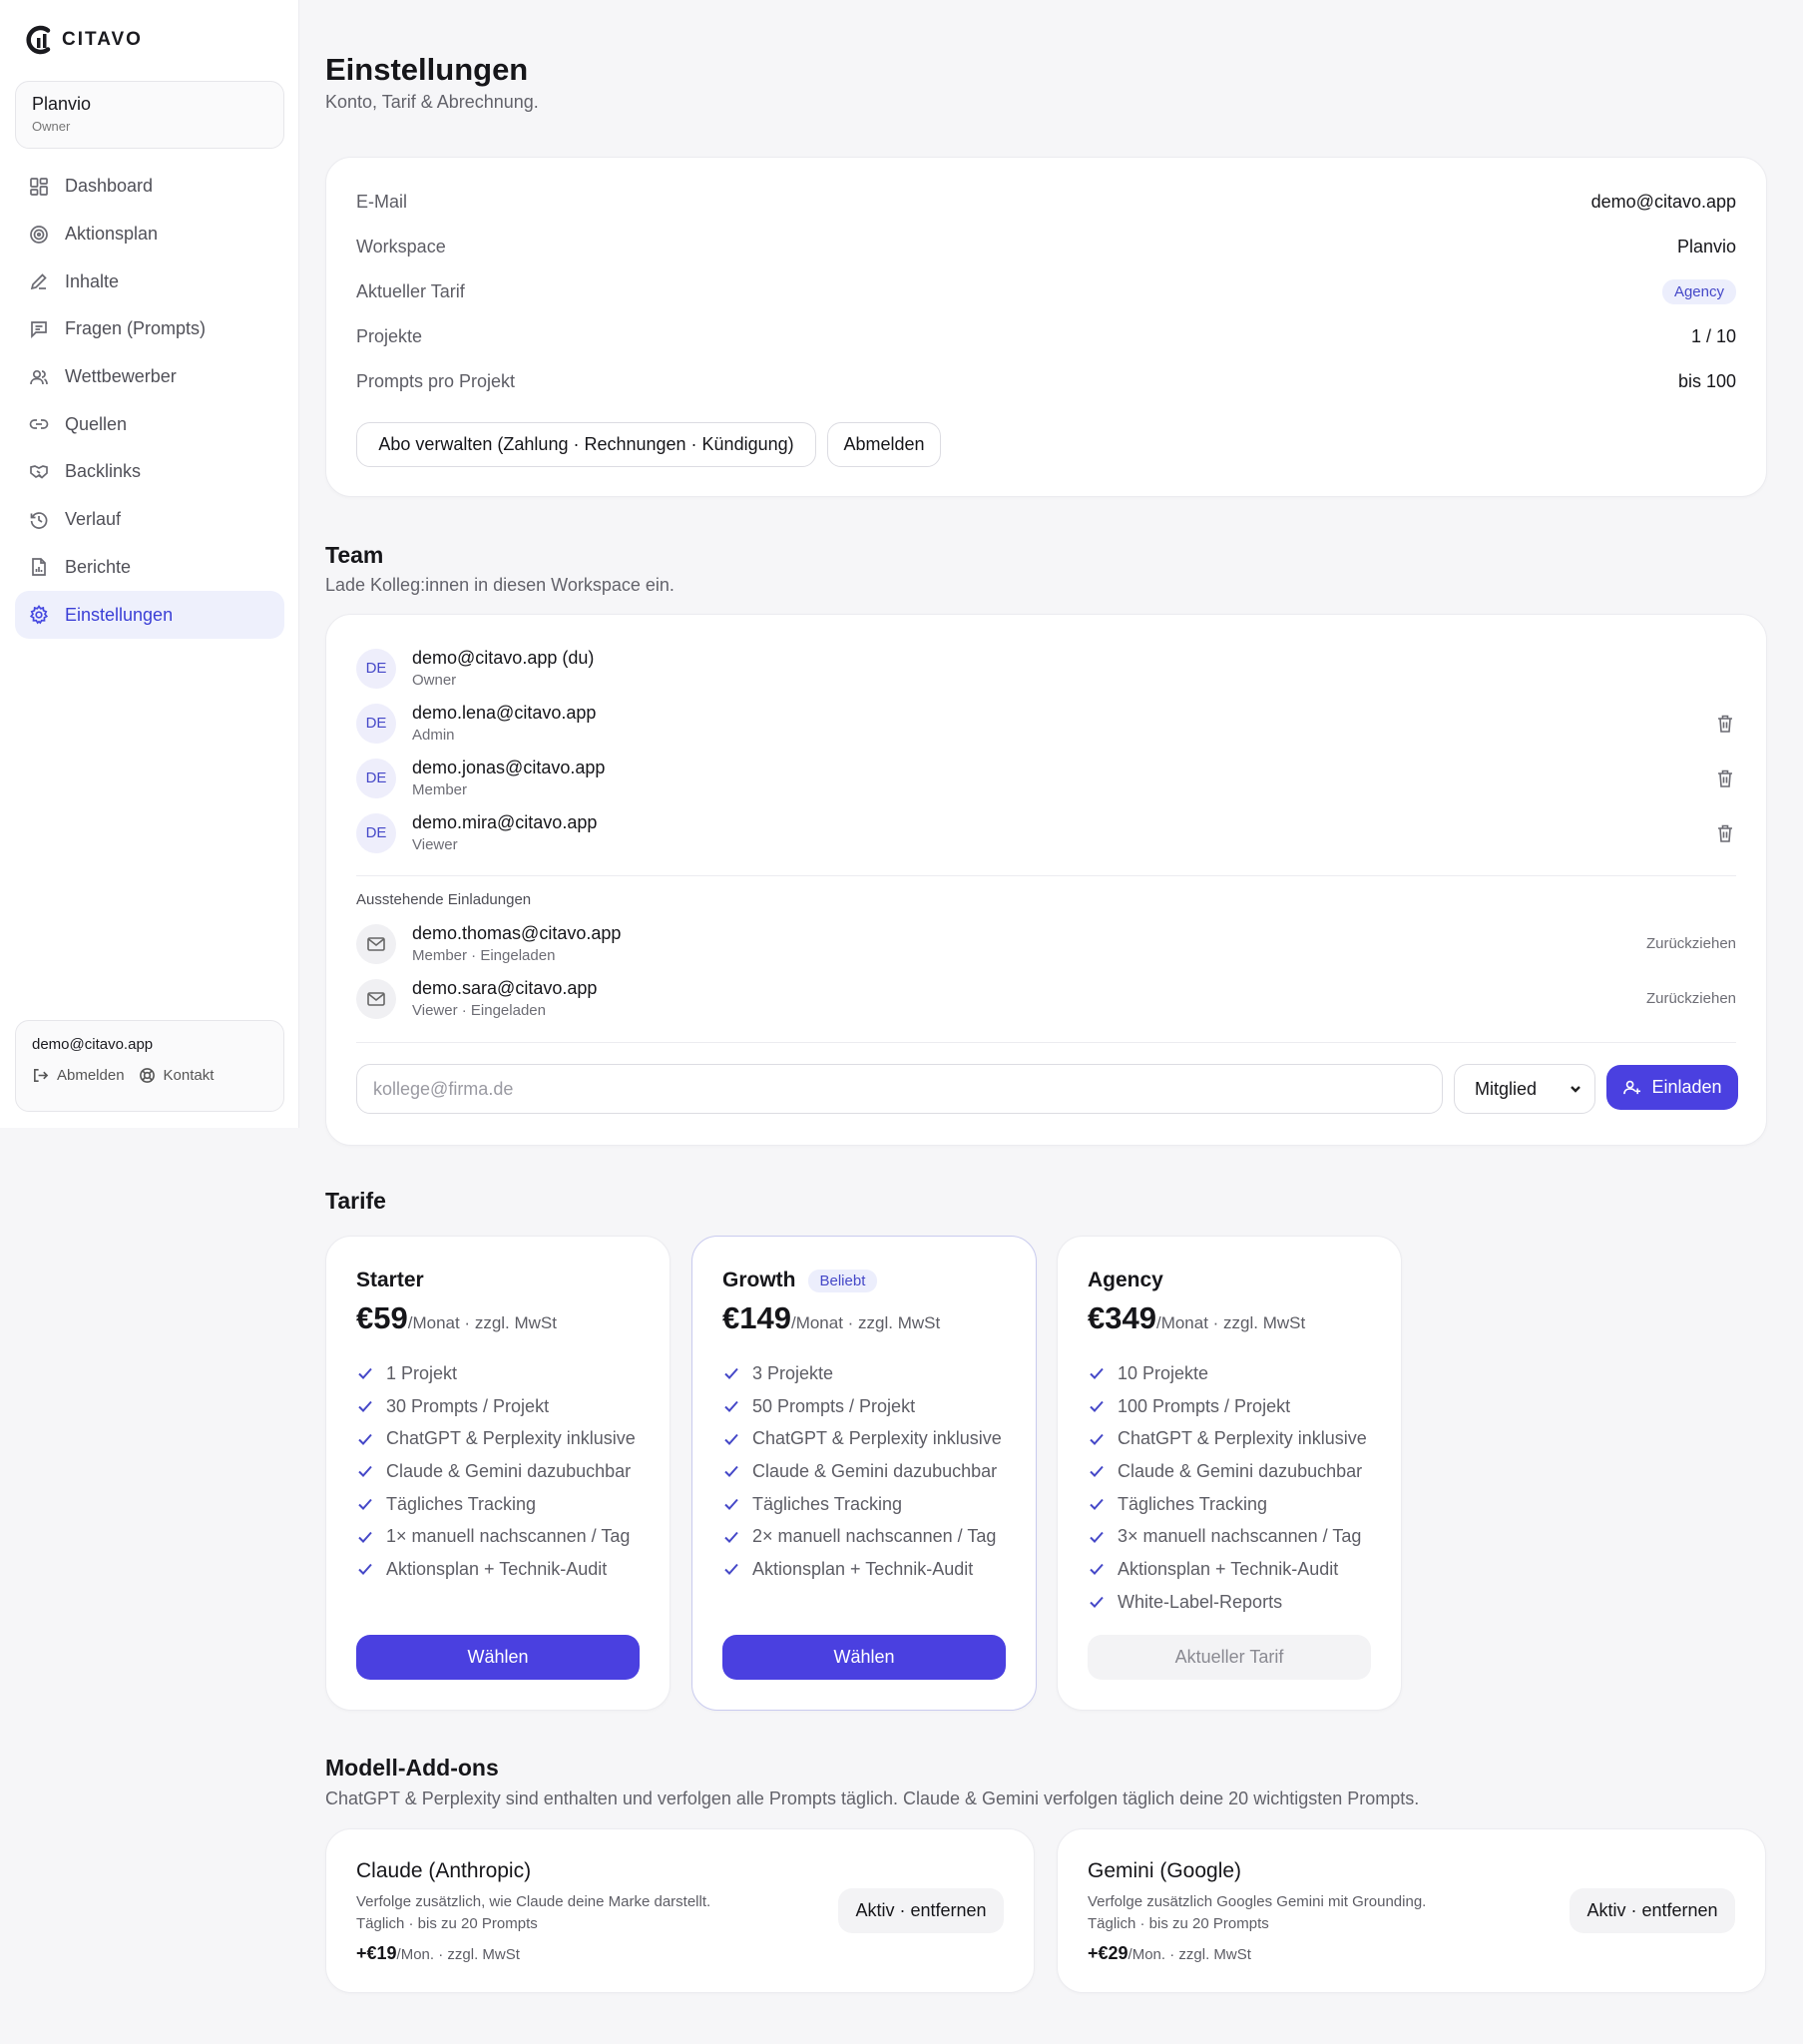 This screenshot has height=2044, width=1803. I want to click on invite-email-input, so click(899, 1089).